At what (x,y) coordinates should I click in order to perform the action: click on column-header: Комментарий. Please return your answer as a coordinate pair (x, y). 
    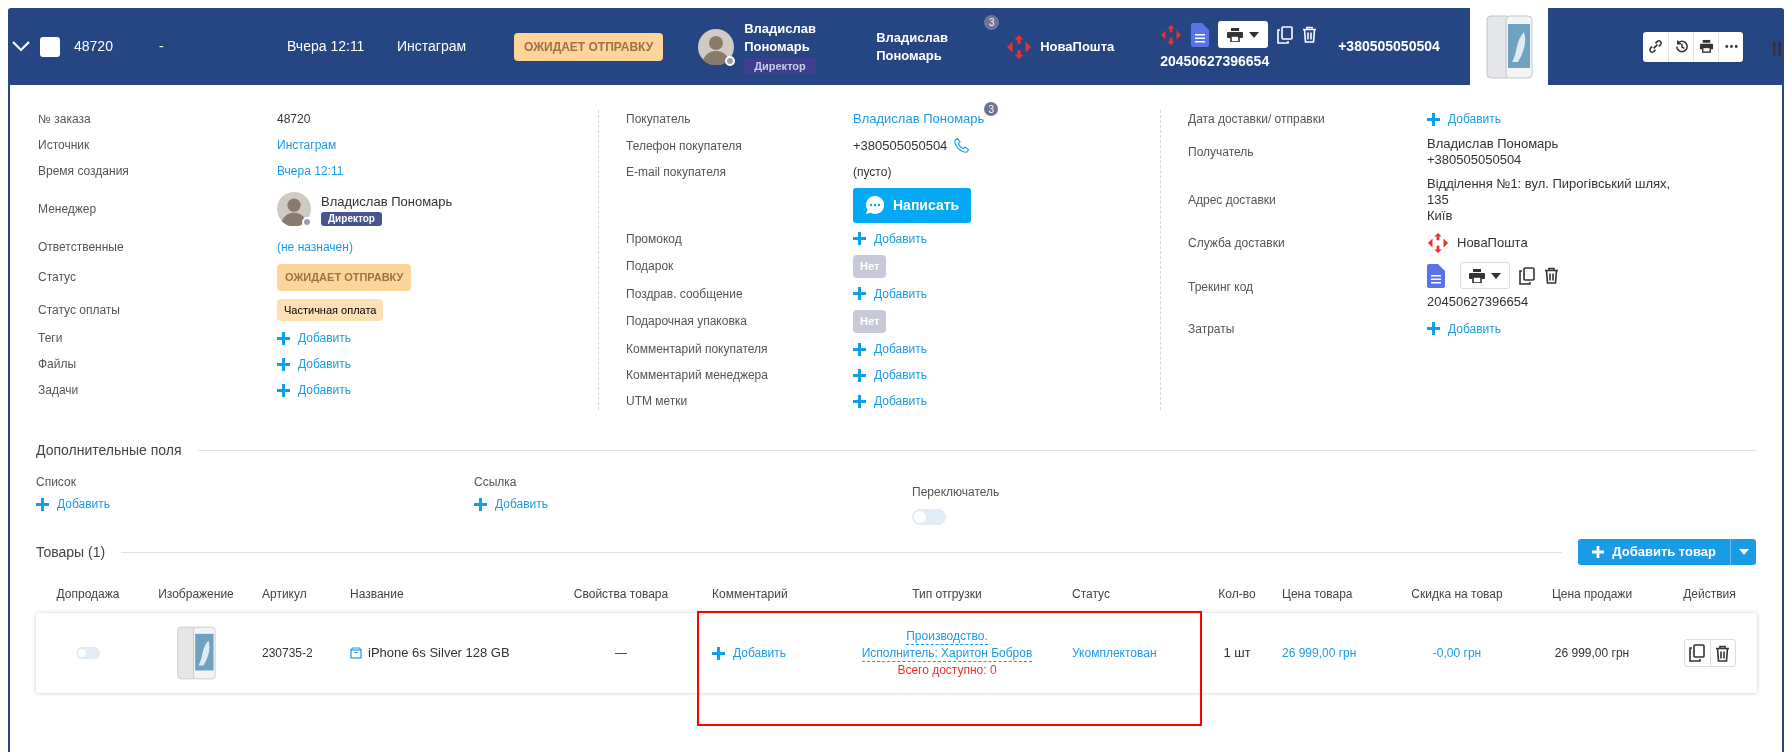
    Looking at the image, I should click on (750, 594).